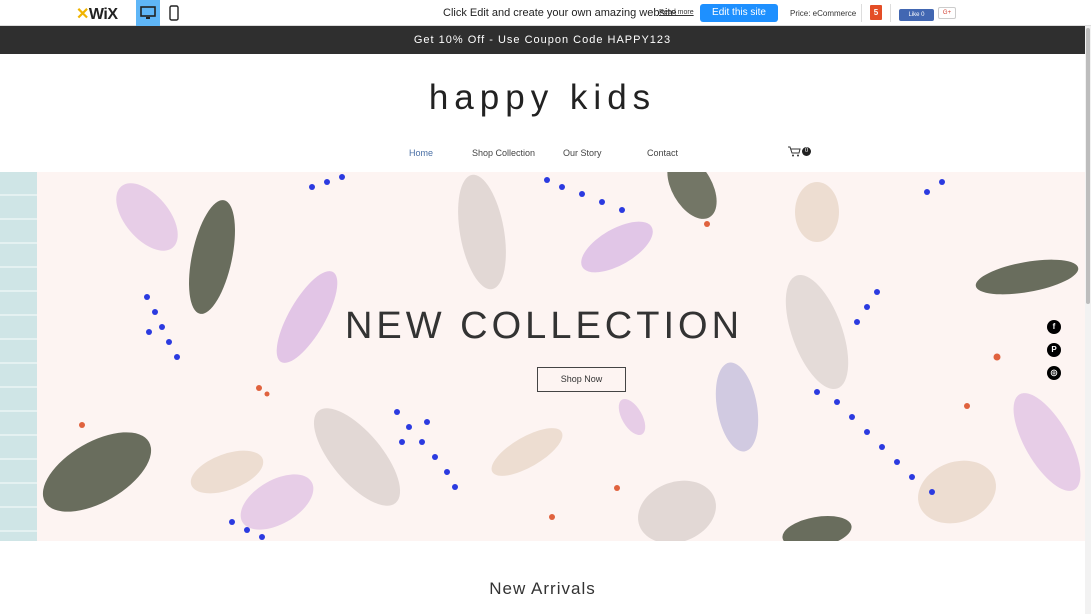  Describe the element at coordinates (739, 13) in the screenshot. I see `edit-site-button: Edit this site` at that location.